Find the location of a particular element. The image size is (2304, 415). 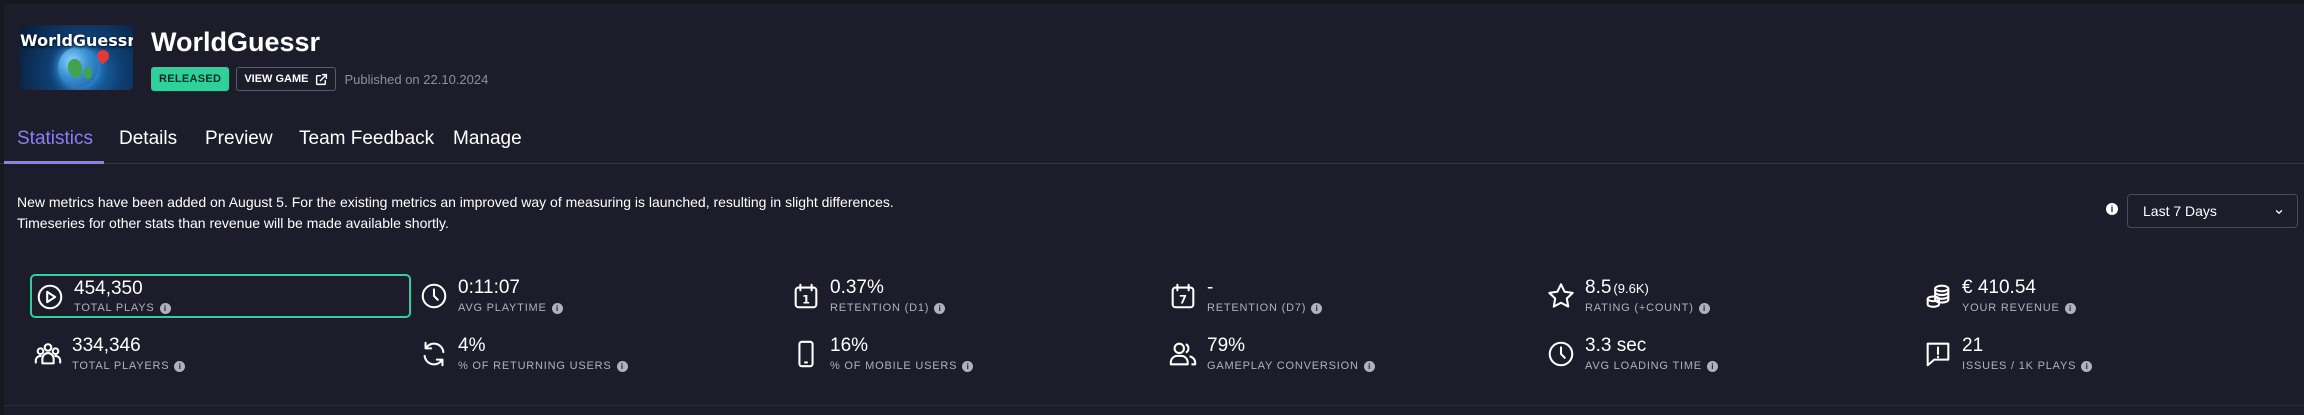

calendar-1-icon: 1 is located at coordinates (806, 296).